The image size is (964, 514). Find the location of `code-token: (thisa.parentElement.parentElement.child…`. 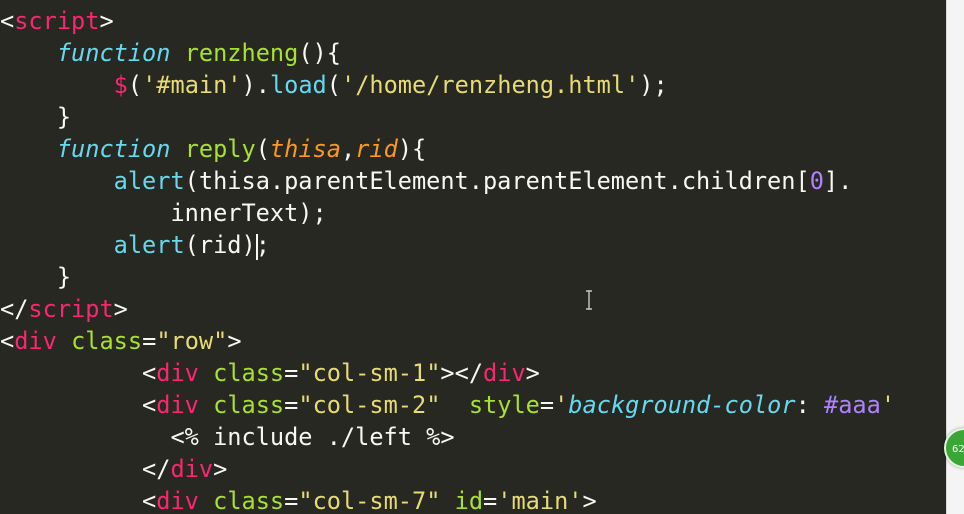

code-token: (thisa.parentElement.parentElement.child… is located at coordinates (497, 181).